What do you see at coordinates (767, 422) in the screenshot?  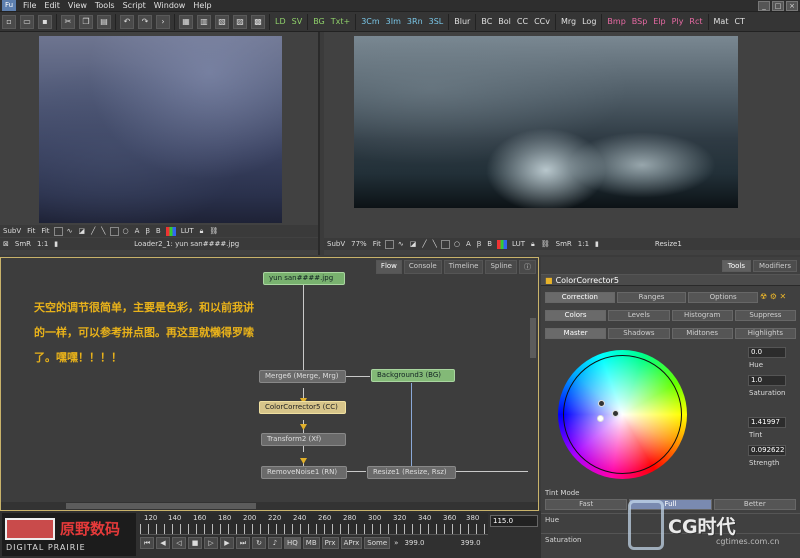 I see `tint-field: 1.41997` at bounding box center [767, 422].